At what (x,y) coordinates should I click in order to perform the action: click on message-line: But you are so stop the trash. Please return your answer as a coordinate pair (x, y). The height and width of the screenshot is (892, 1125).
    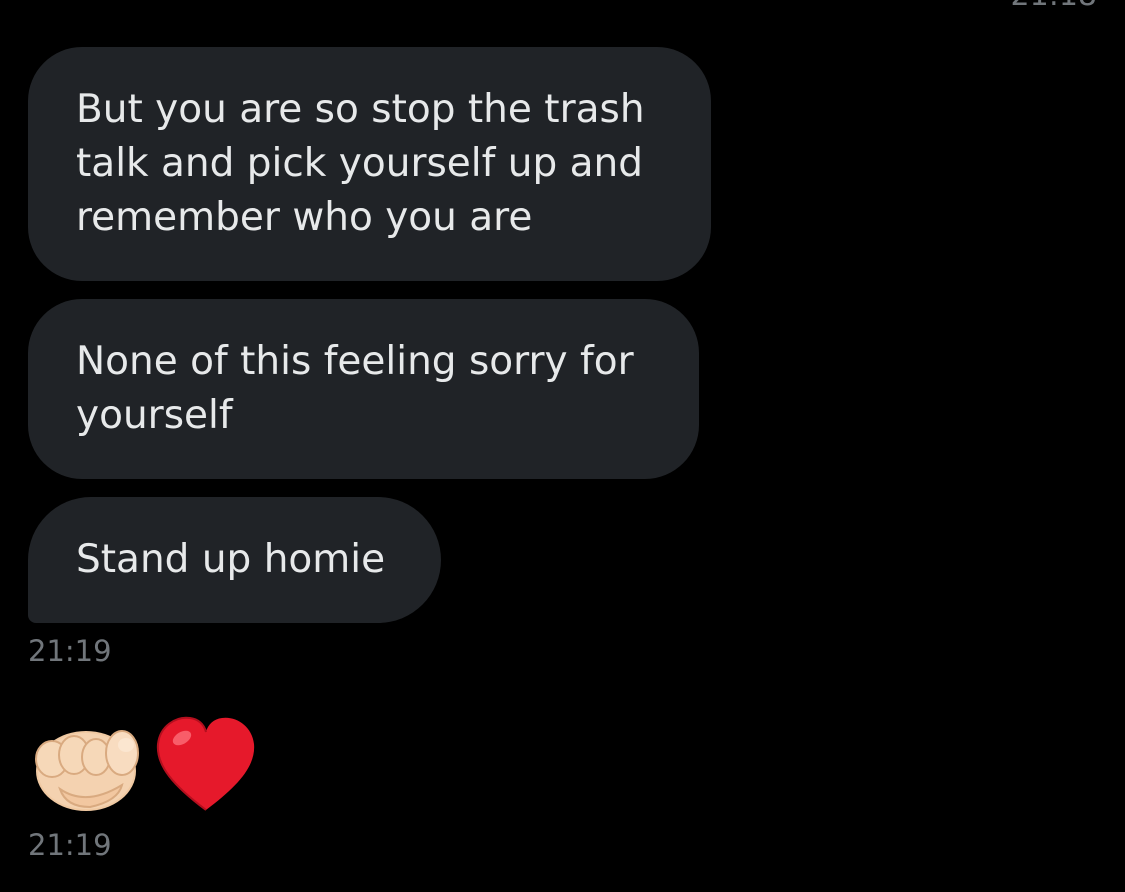
    Looking at the image, I should click on (360, 109).